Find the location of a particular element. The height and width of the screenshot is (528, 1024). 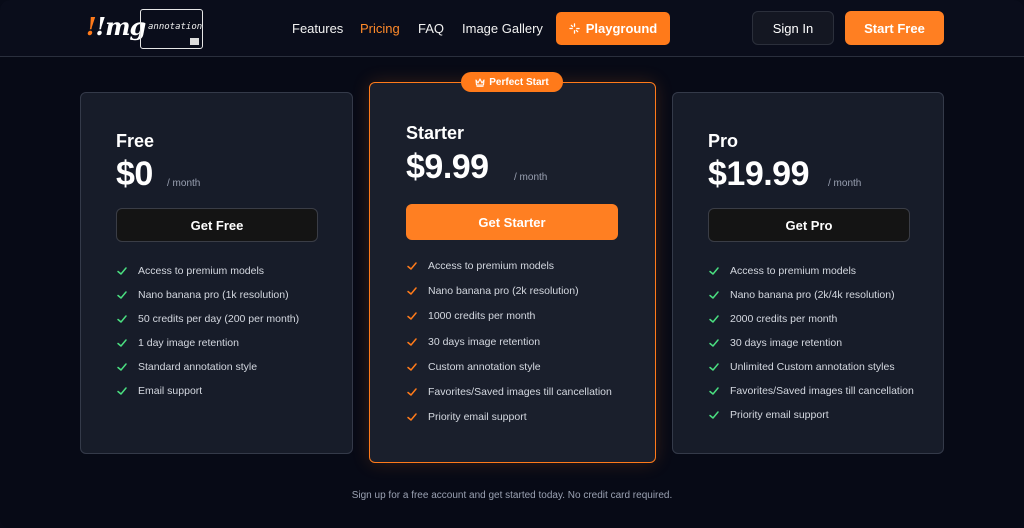

feature-text: Standard annotation style is located at coordinates (198, 367).